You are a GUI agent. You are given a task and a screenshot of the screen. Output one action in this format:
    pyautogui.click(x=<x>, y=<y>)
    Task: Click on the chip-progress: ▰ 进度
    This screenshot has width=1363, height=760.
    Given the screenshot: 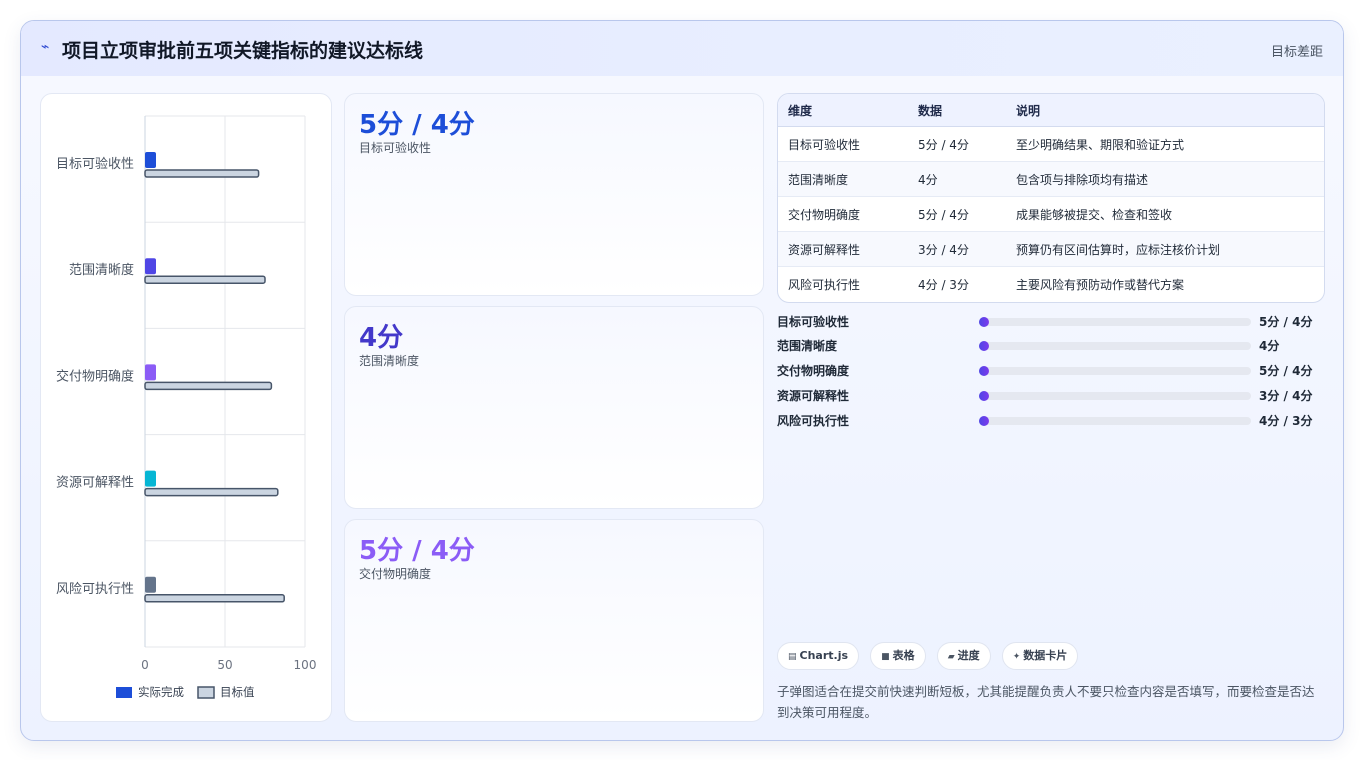 What is the action you would take?
    pyautogui.click(x=963, y=656)
    